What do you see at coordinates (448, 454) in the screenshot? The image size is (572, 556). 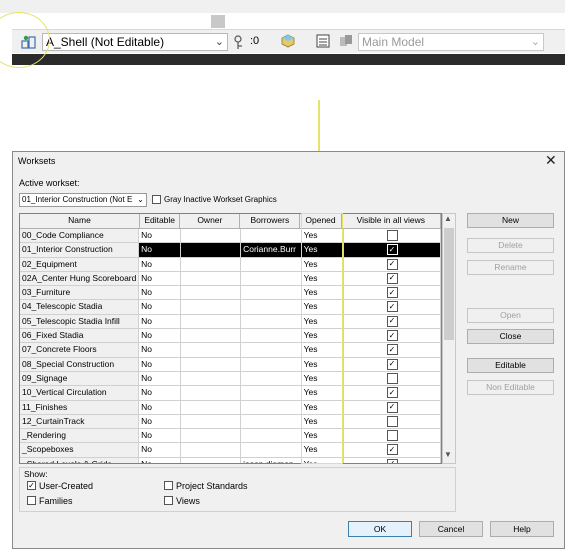 I see `scroll-down-icon: ▼` at bounding box center [448, 454].